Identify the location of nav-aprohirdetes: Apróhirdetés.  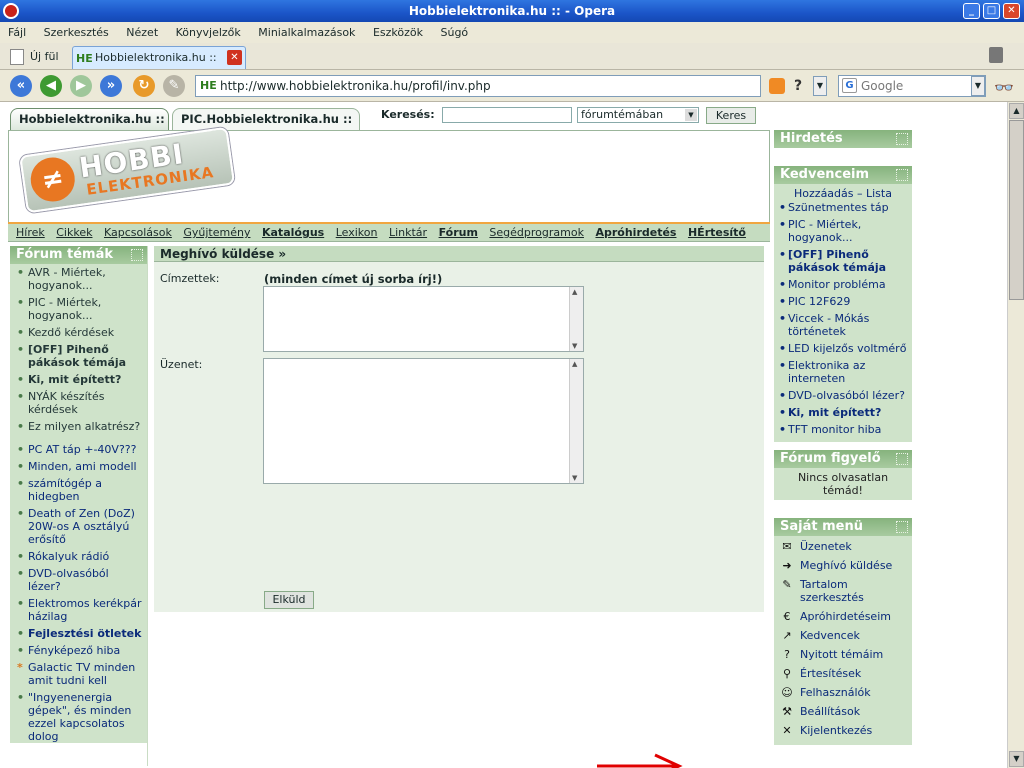
(635, 232).